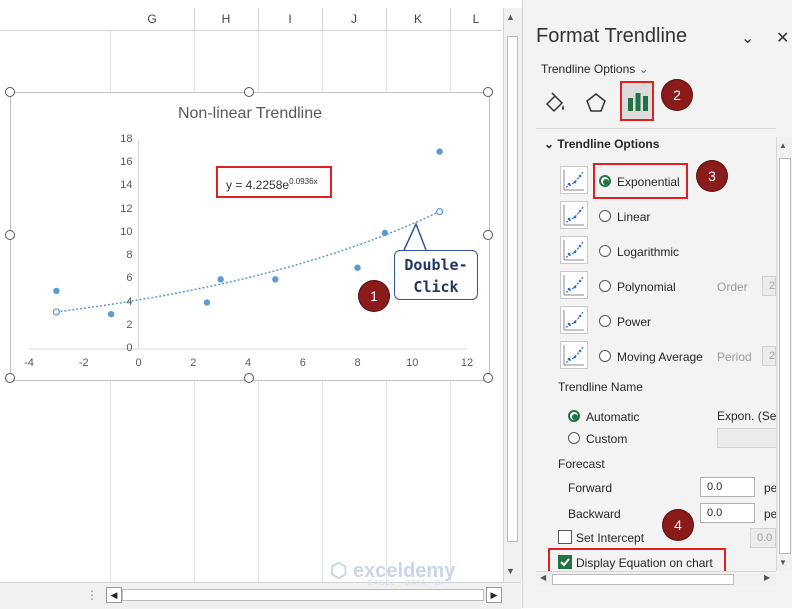 The height and width of the screenshot is (609, 792). Describe the element at coordinates (476, 19) in the screenshot. I see `column-header-l: L` at that location.